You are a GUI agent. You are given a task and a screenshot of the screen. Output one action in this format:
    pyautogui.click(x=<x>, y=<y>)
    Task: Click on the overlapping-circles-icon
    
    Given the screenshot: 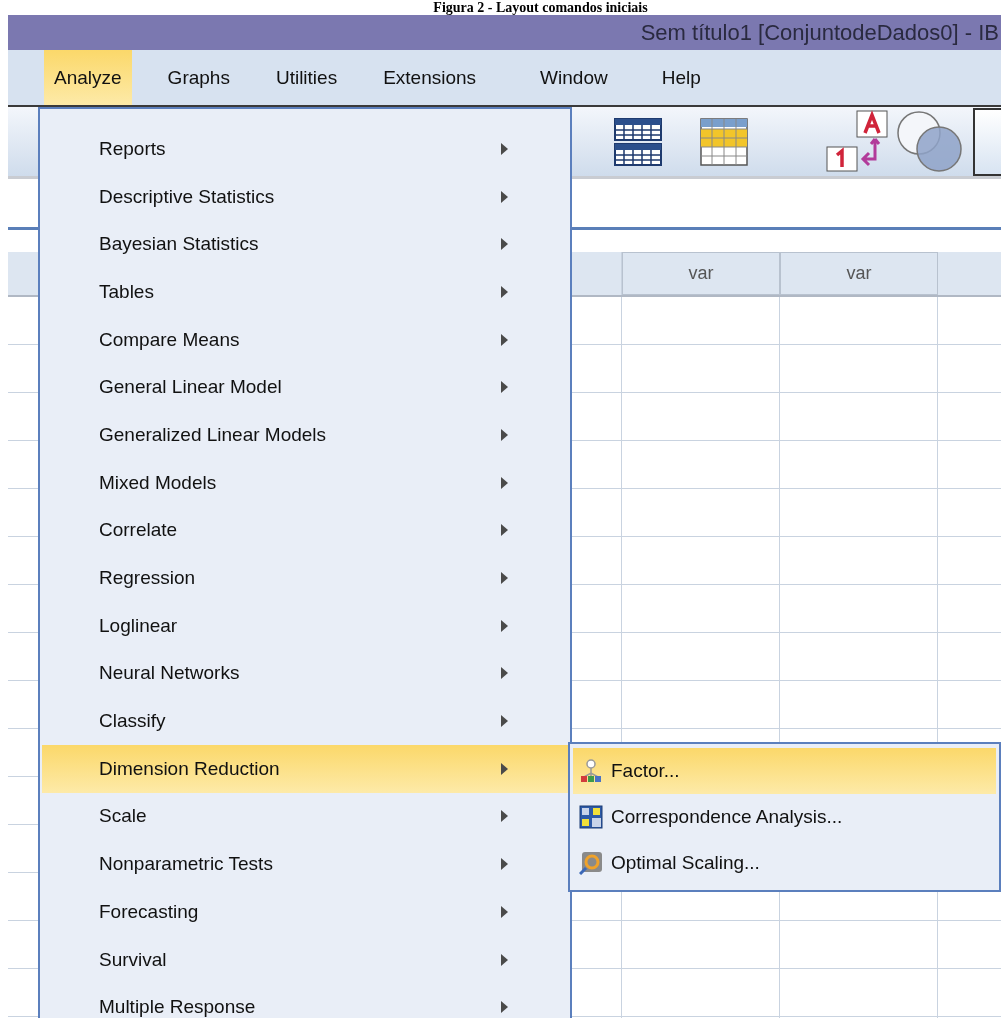 What is the action you would take?
    pyautogui.click(x=930, y=141)
    